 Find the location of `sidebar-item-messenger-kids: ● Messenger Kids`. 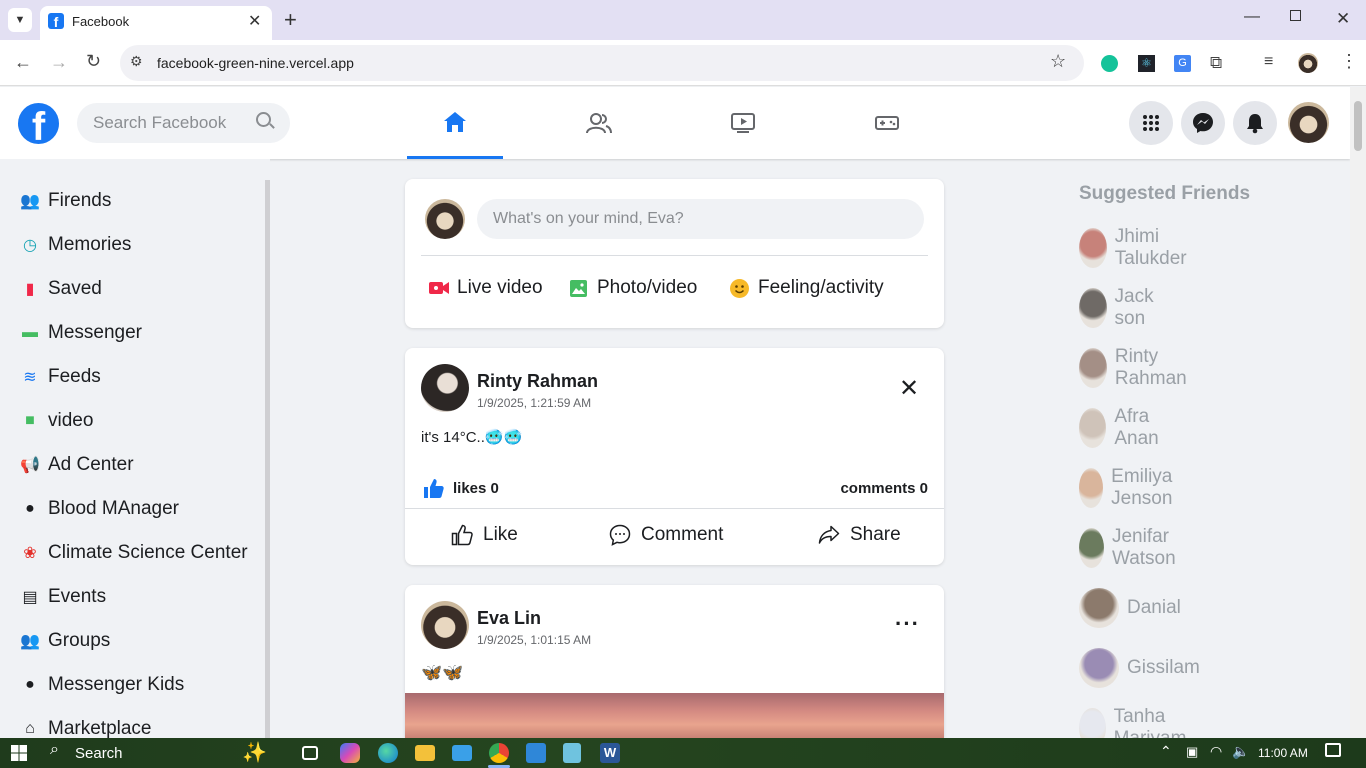

sidebar-item-messenger-kids: ● Messenger Kids is located at coordinates (102, 685).